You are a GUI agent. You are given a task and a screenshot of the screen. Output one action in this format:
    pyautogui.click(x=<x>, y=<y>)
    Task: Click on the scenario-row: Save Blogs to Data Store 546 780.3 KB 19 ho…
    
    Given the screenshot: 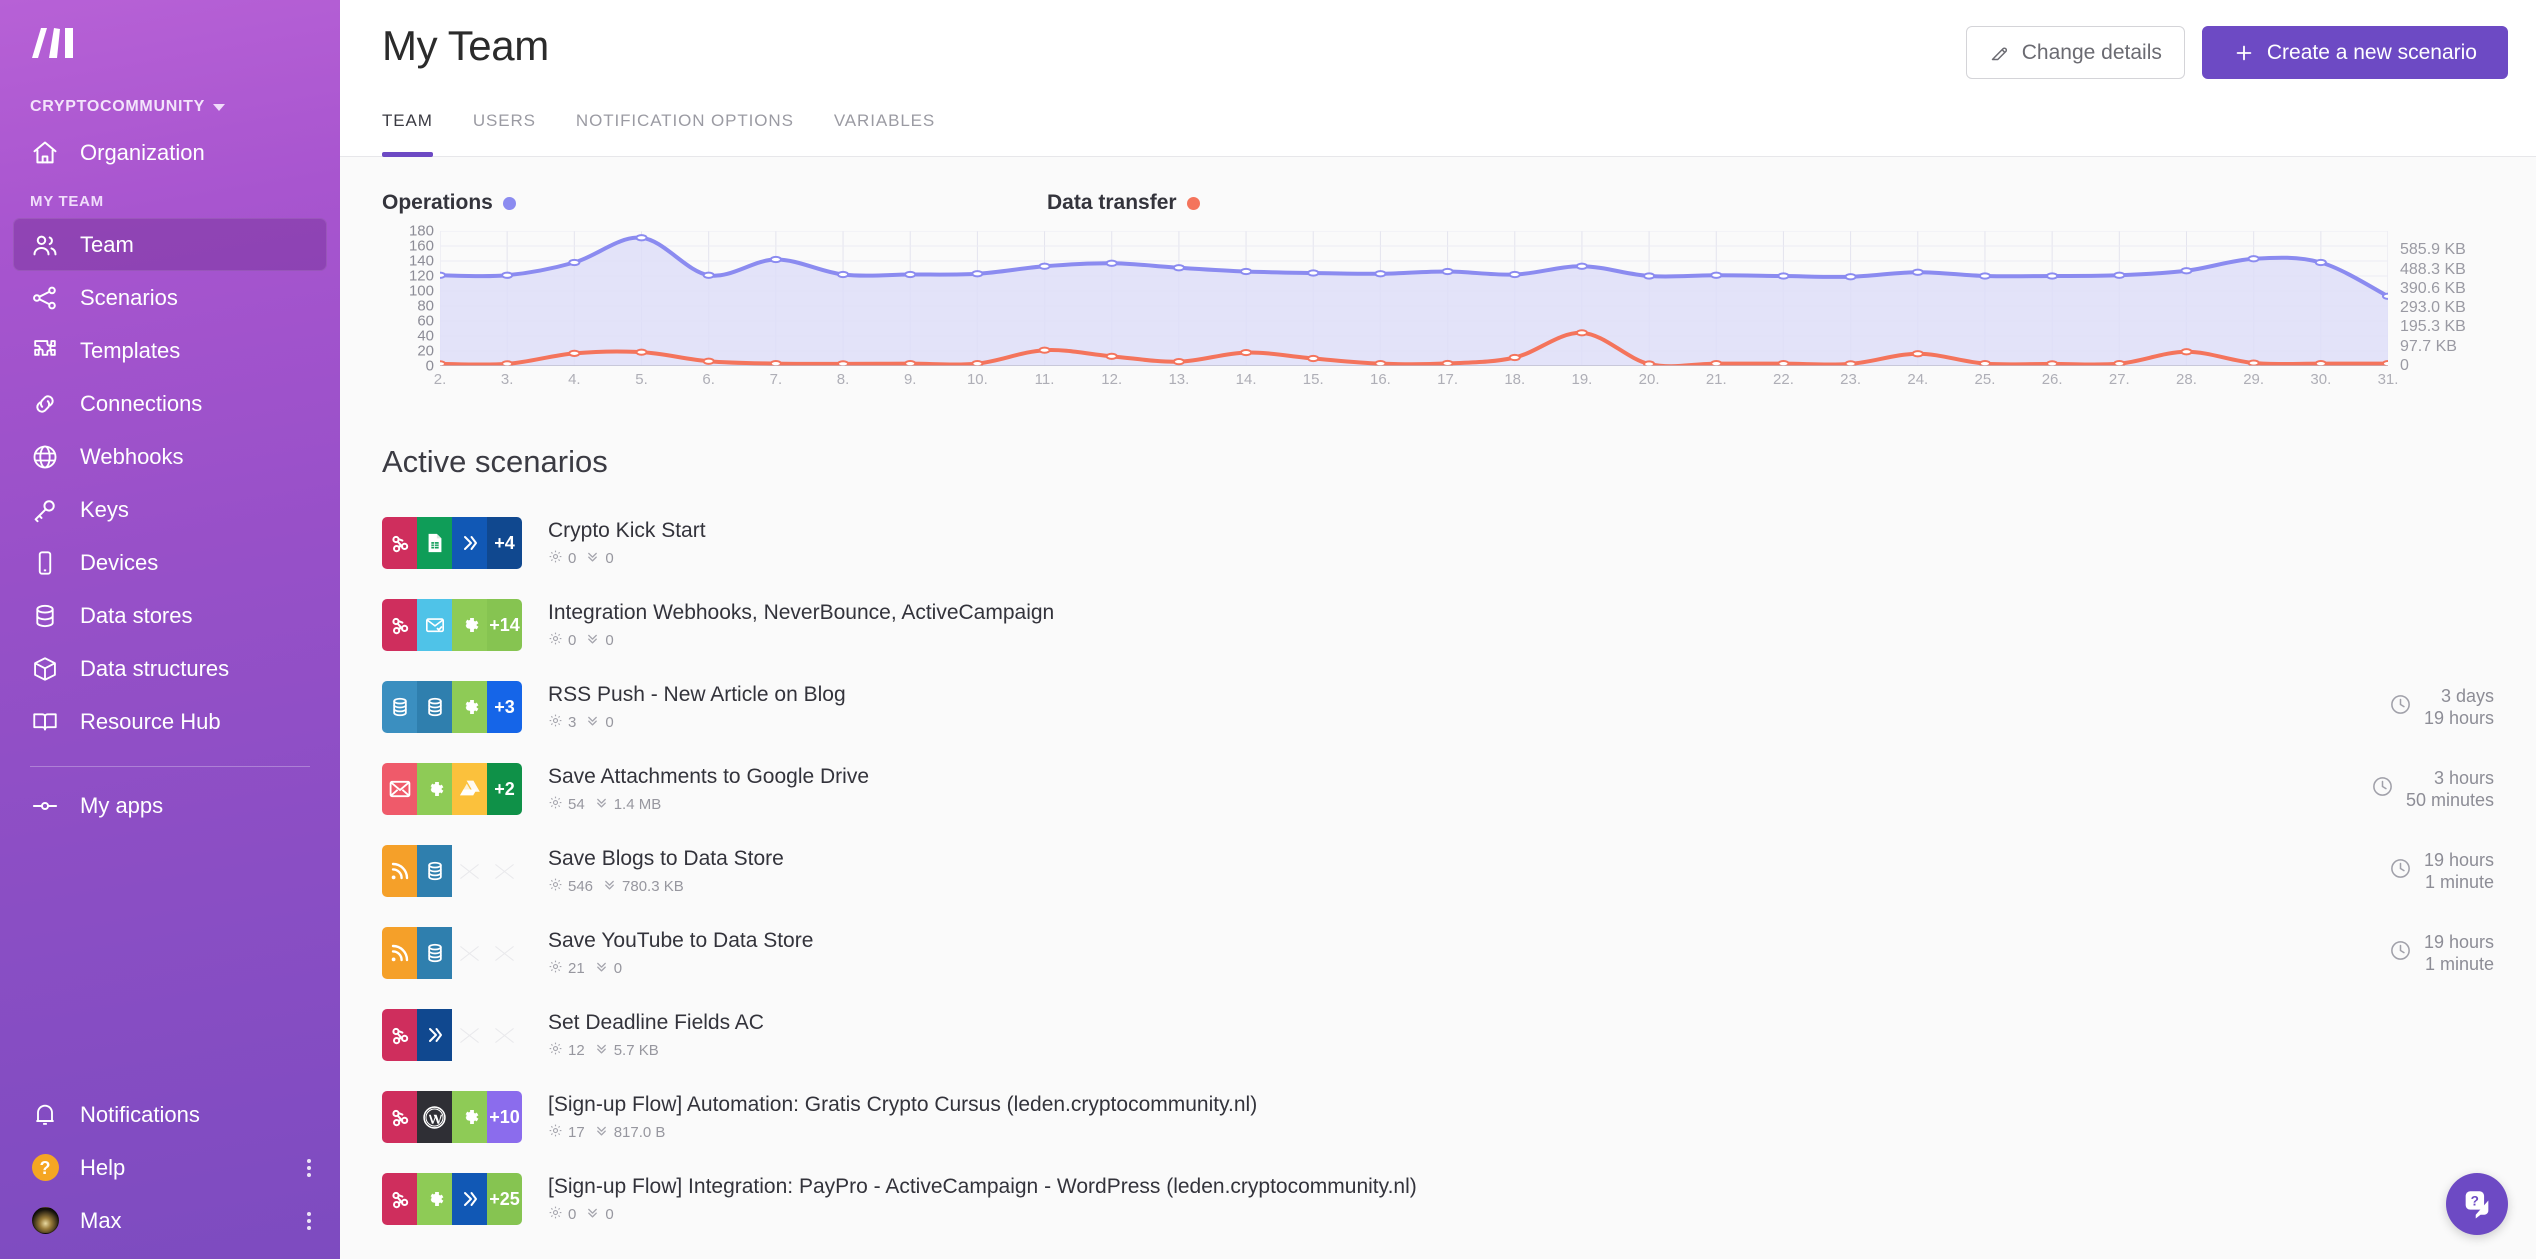 What is the action you would take?
    pyautogui.click(x=1438, y=871)
    